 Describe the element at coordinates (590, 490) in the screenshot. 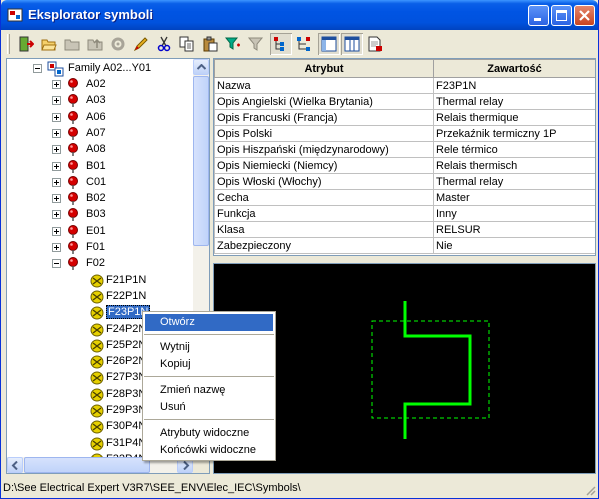

I see `resize-grip-icon` at that location.